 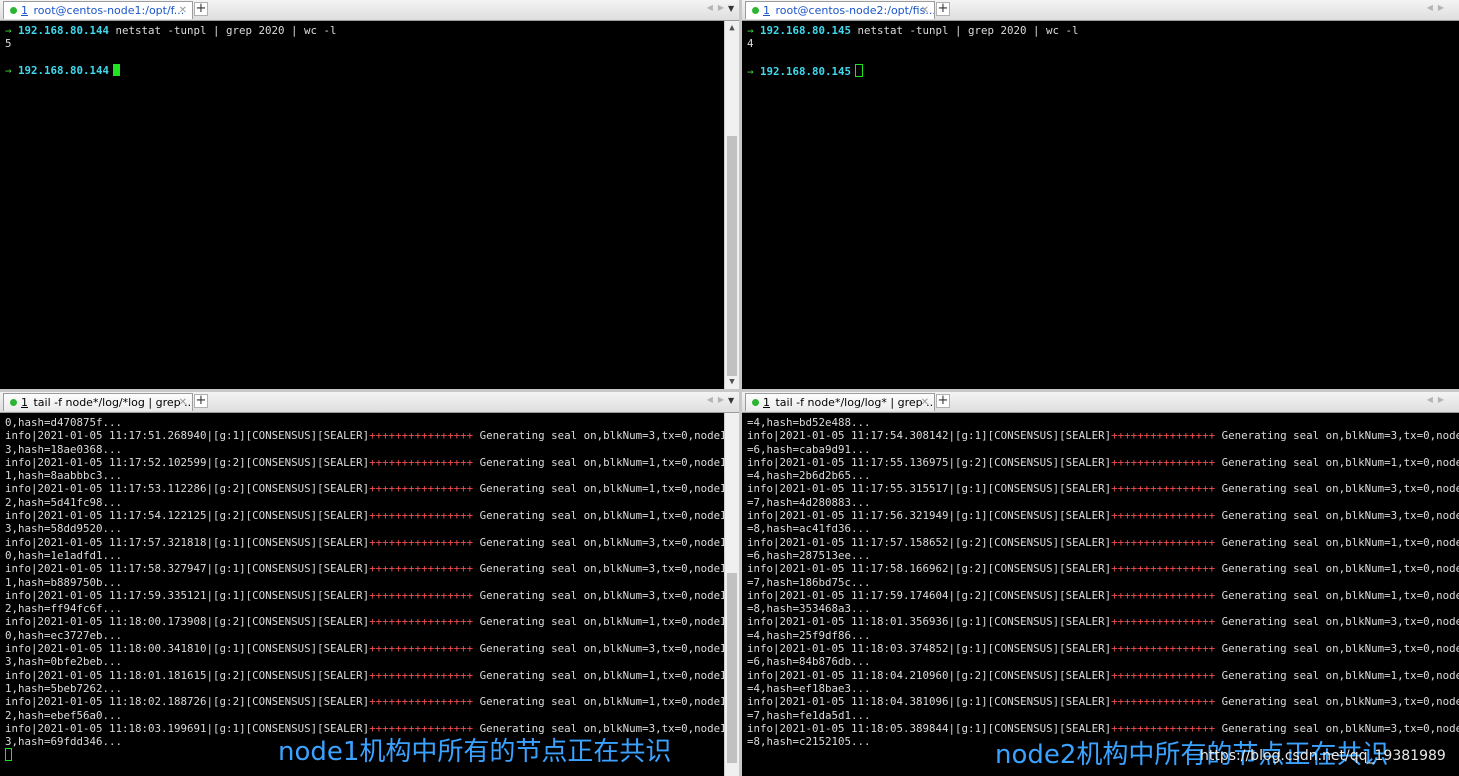 What do you see at coordinates (12, 30) in the screenshot?
I see `prompt-arrow-icon: →` at bounding box center [12, 30].